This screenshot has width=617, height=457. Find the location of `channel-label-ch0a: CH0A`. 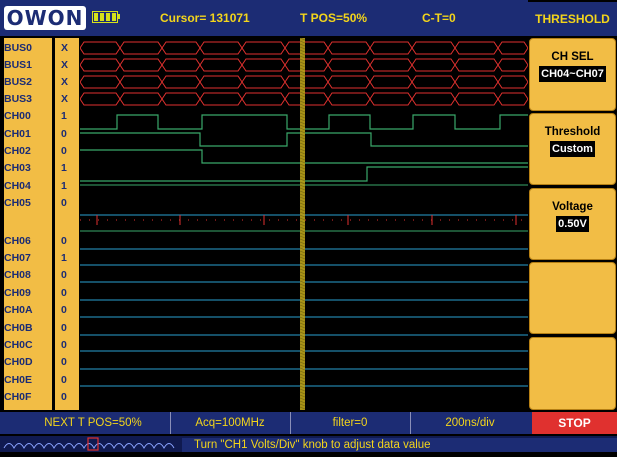

channel-label-ch0a: CH0A is located at coordinates (18, 310).